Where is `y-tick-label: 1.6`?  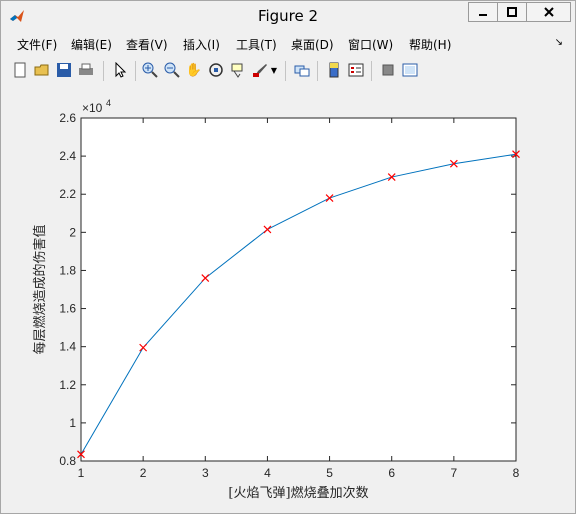
y-tick-label: 1.6 is located at coordinates (67, 309).